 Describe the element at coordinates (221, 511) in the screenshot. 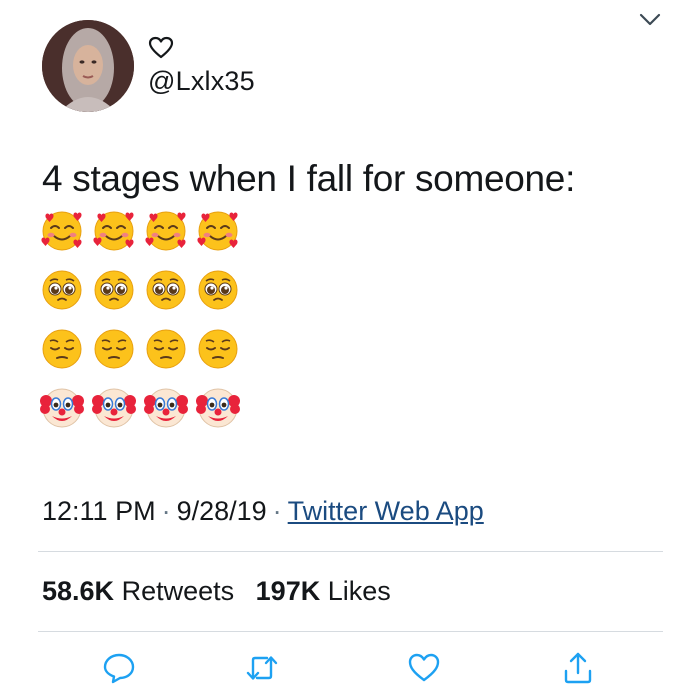

I see `tweet-date: 9/28/19` at that location.